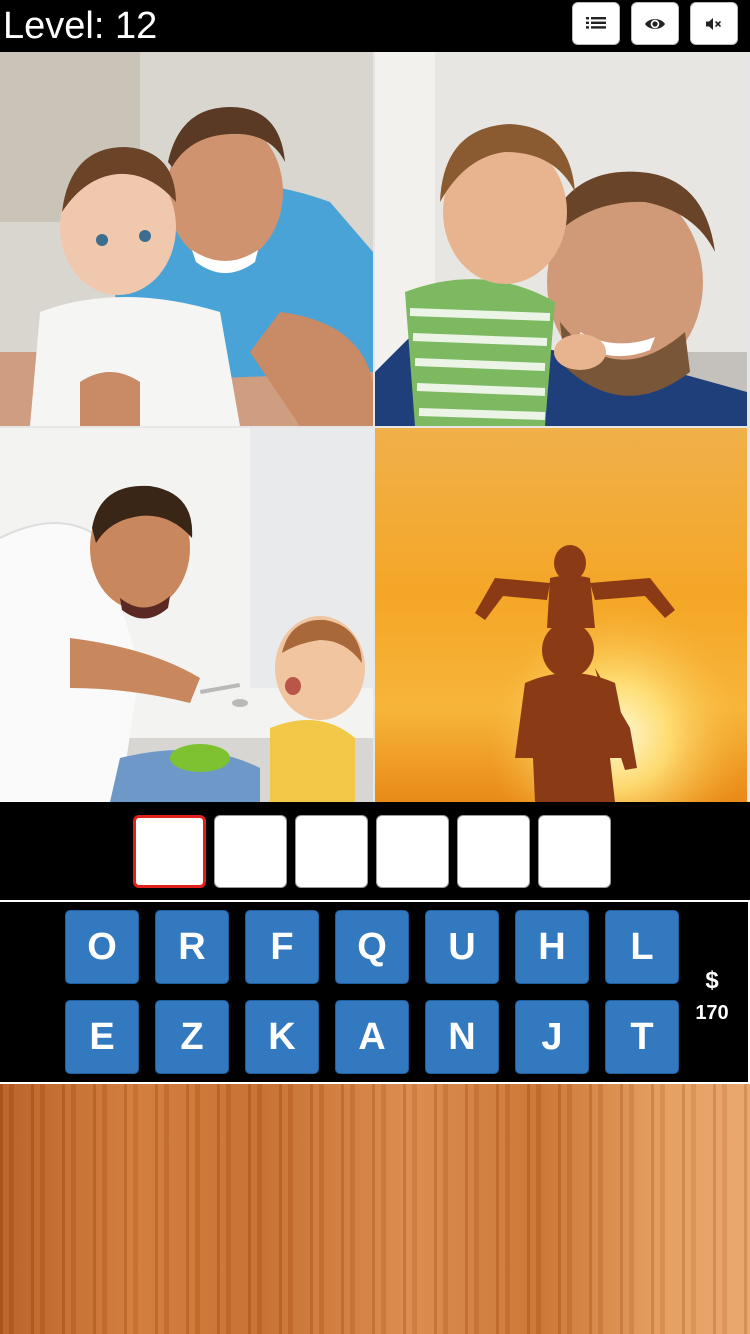 This screenshot has width=750, height=1334. I want to click on letter-key: H, so click(552, 947).